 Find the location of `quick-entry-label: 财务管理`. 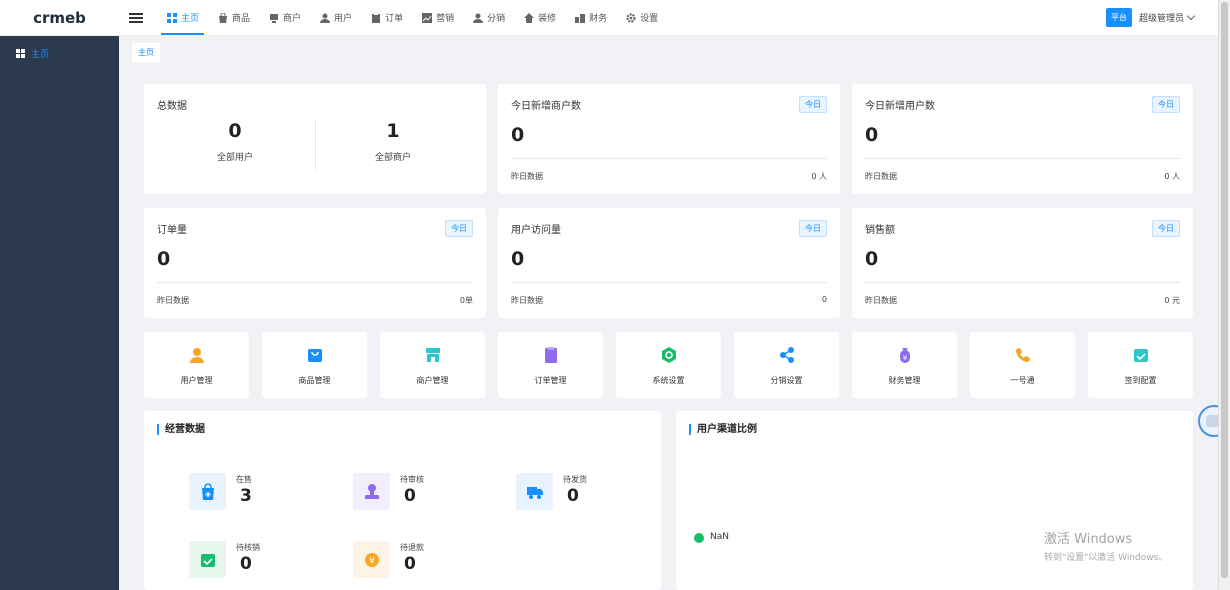

quick-entry-label: 财务管理 is located at coordinates (904, 380).